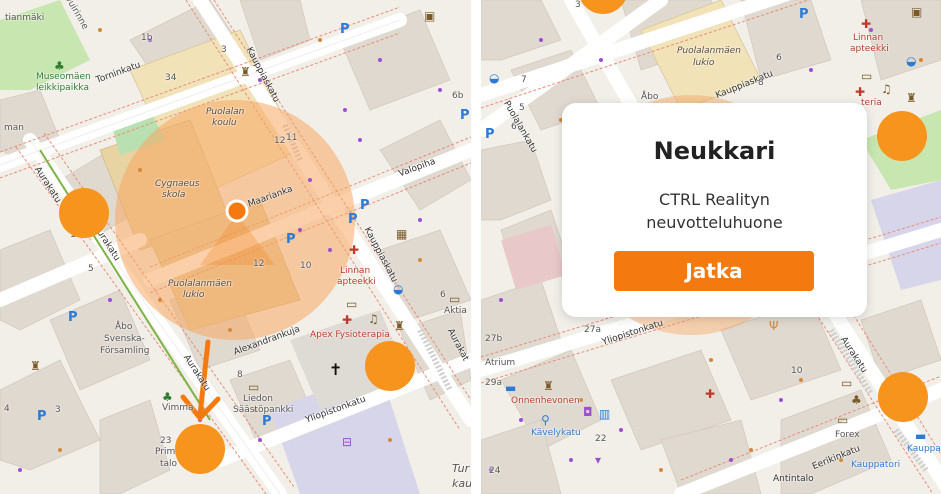  Describe the element at coordinates (455, 311) in the screenshot. I see `place-label-aktia: Aktia` at that location.